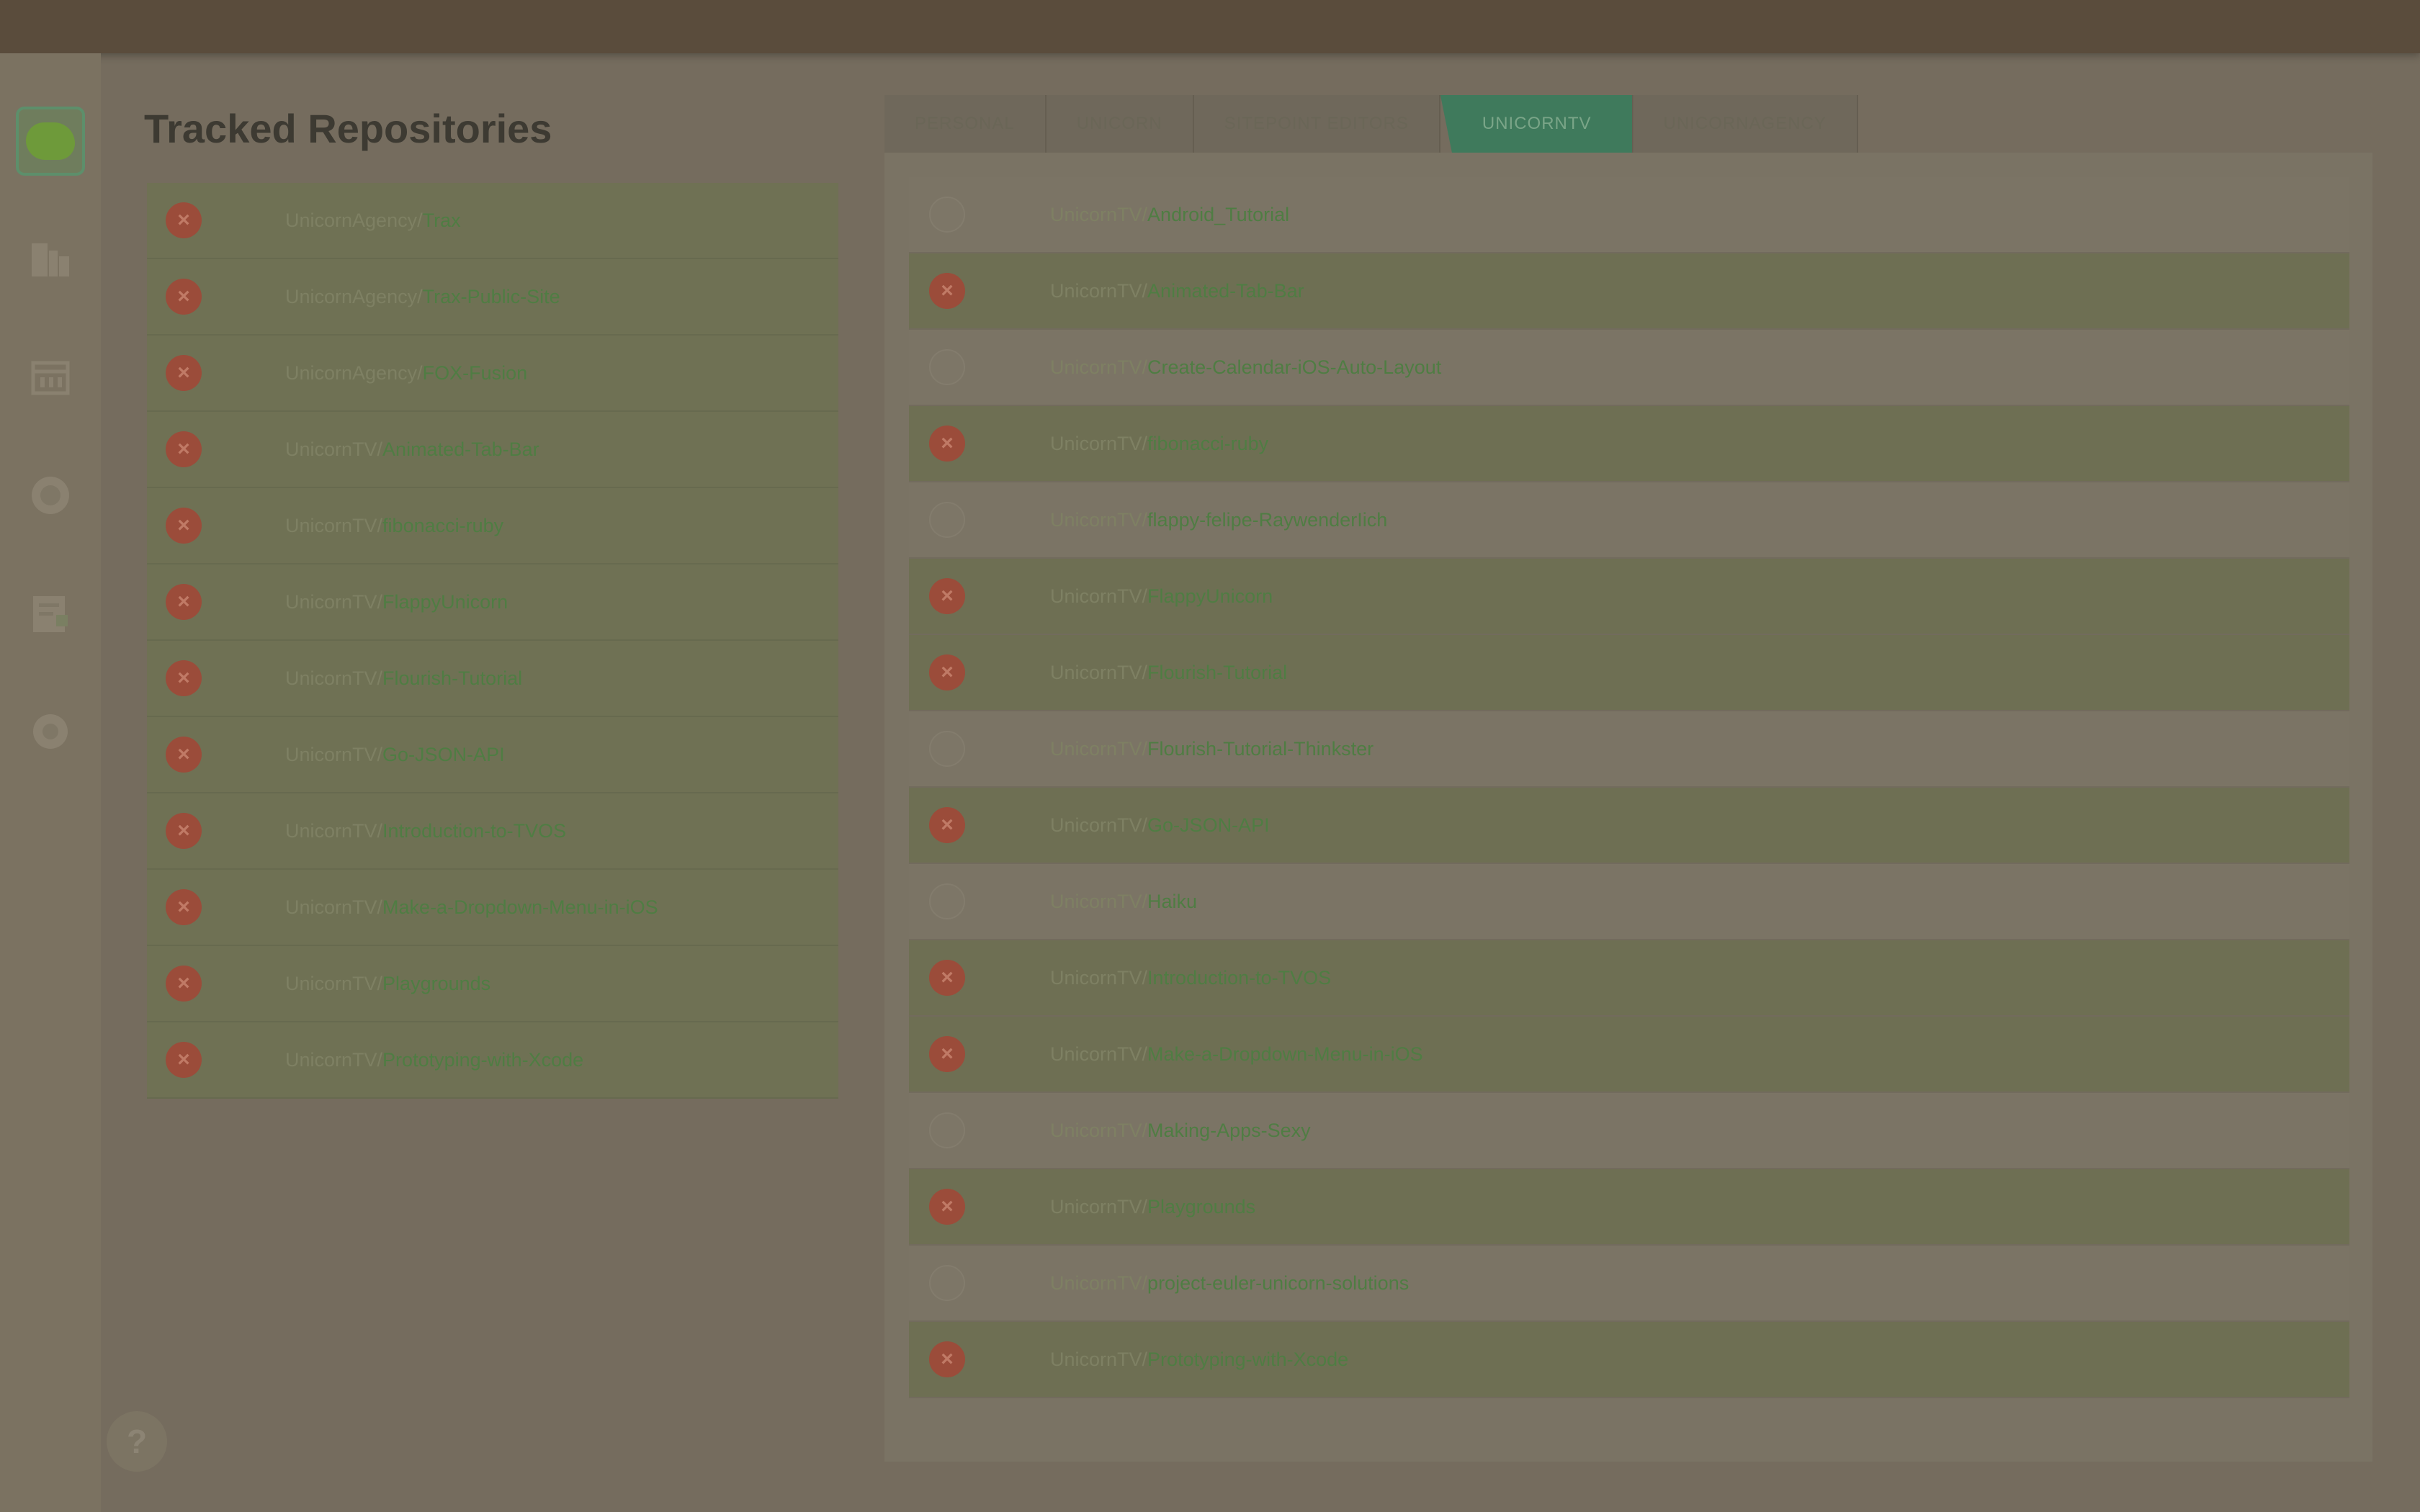 The width and height of the screenshot is (2420, 1512). What do you see at coordinates (406, 373) in the screenshot?
I see `repo-path: UnicornAgency/FOX-Fusion` at bounding box center [406, 373].